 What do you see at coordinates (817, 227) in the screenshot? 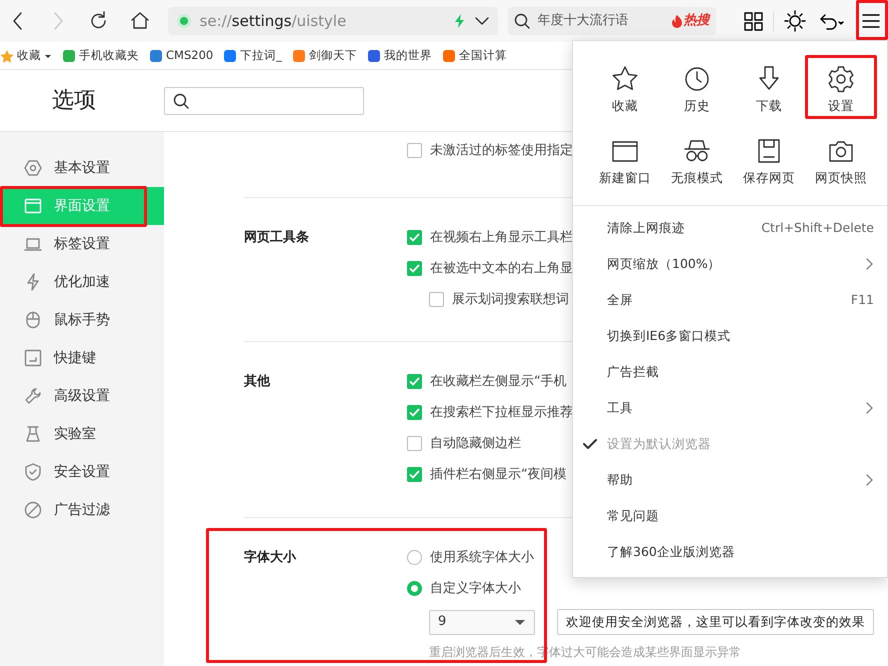
I see `shortcut-text: Ctrl+Shift+Delete` at bounding box center [817, 227].